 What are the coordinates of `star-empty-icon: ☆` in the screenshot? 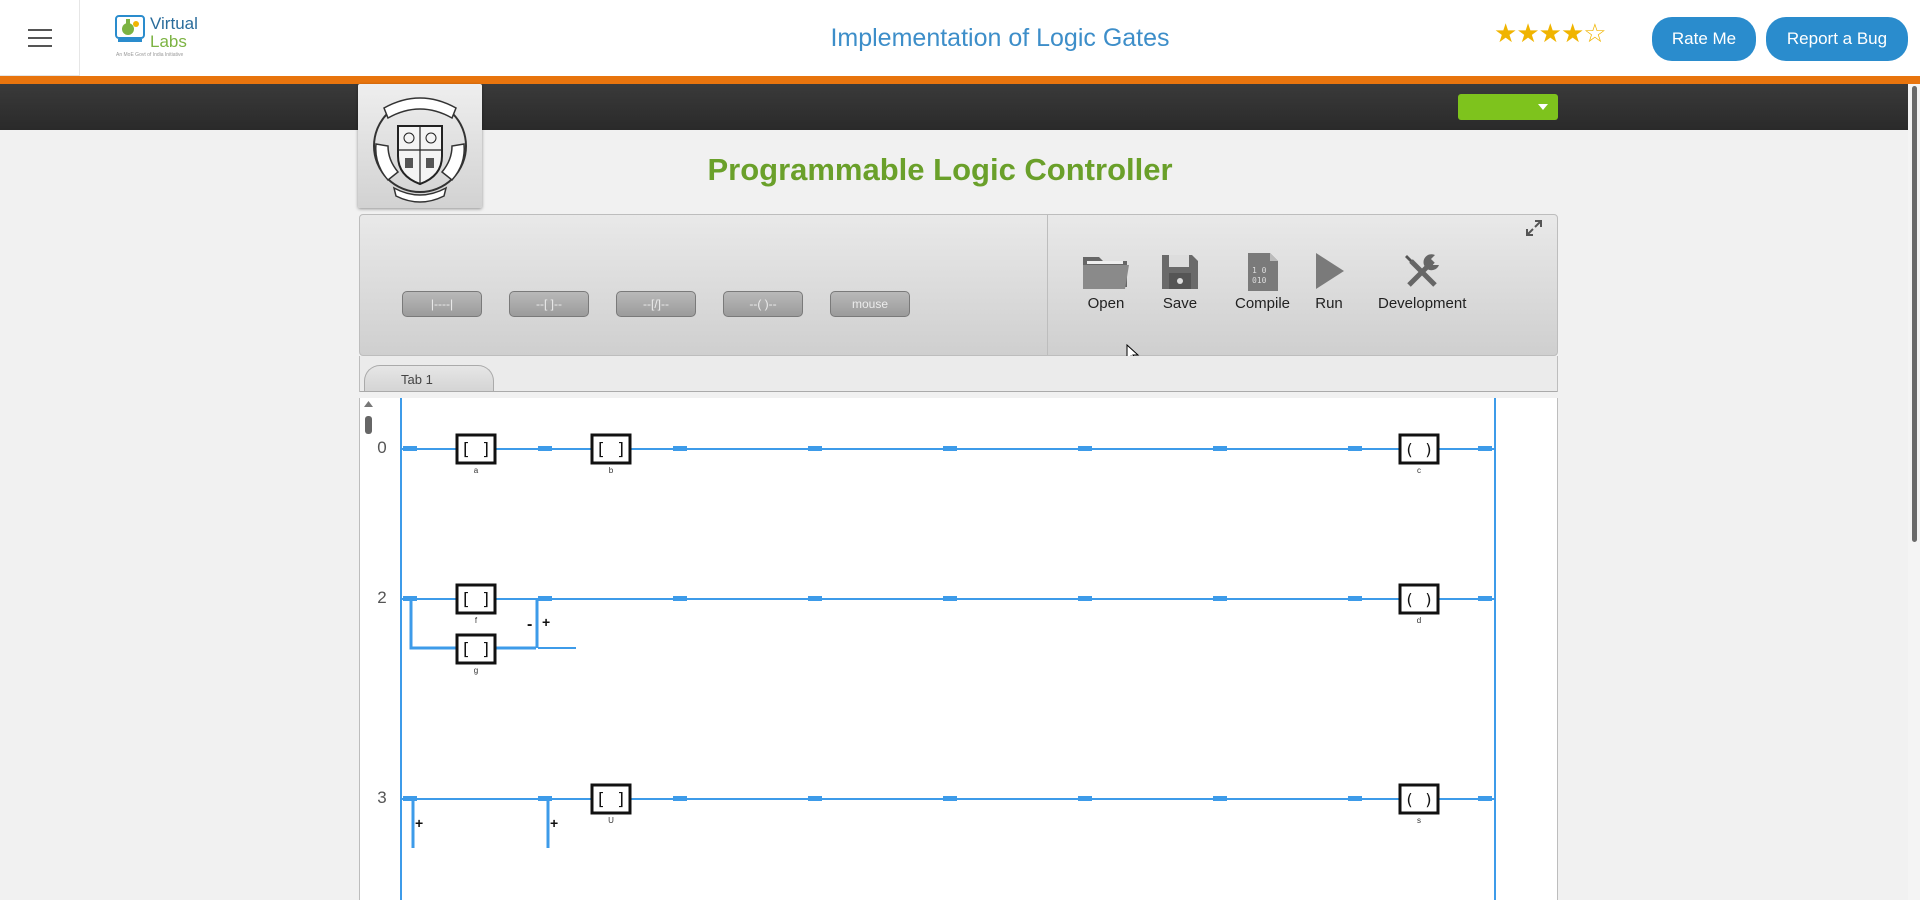 It's located at (1594, 33).